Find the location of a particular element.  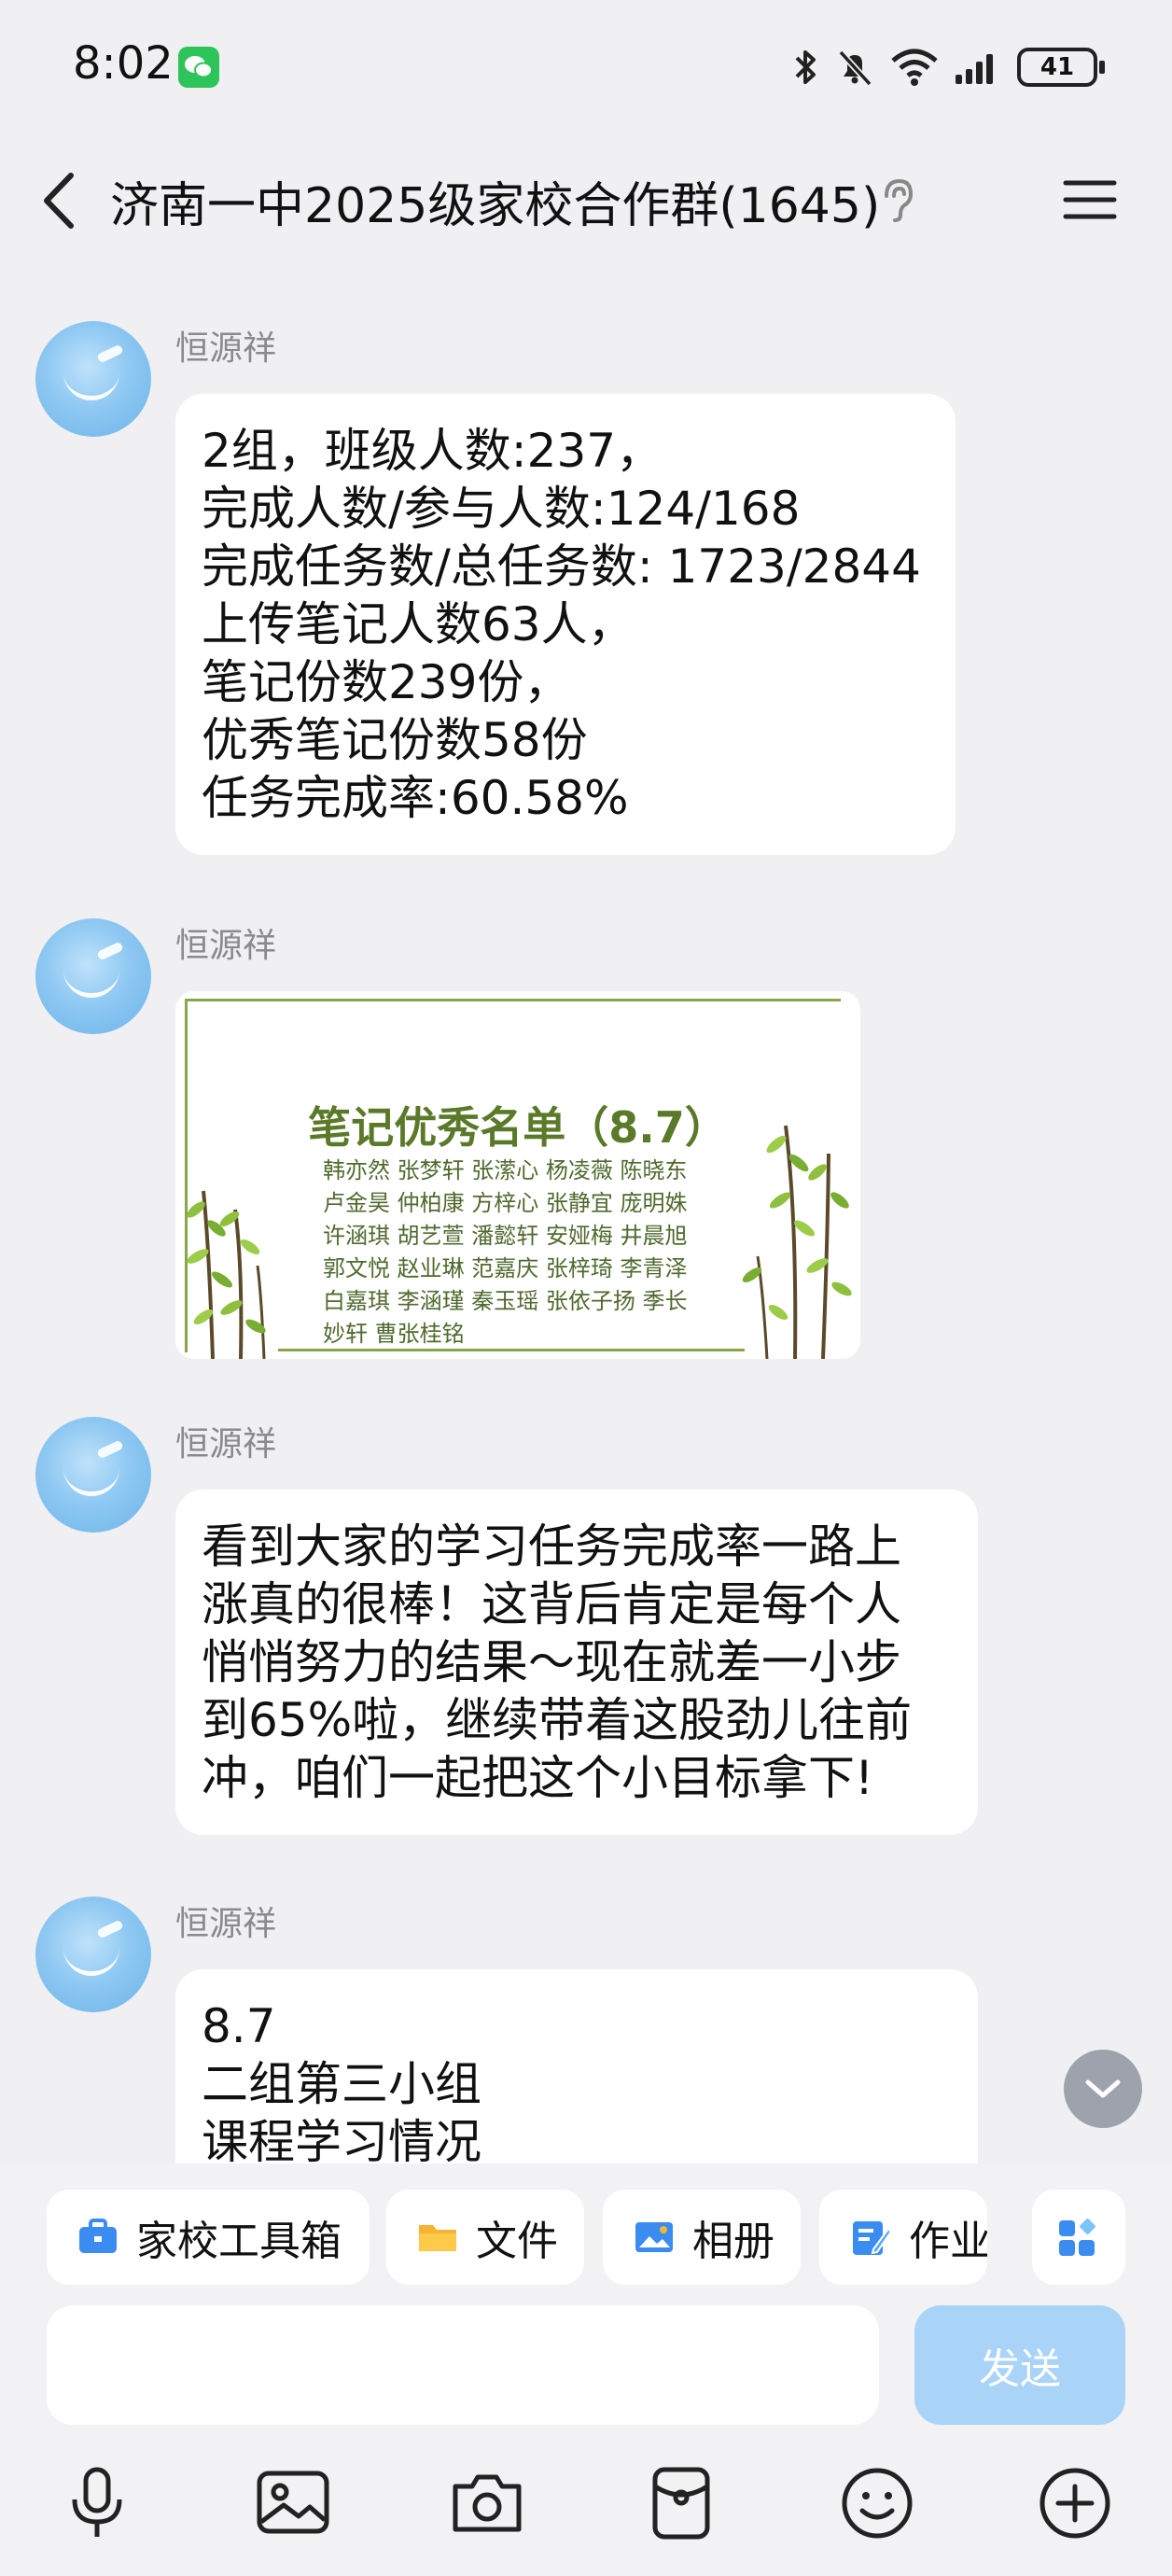

name-list-line: 郭文悦 赵业琳 范嘉庆 张梓琦 李青泽 is located at coordinates (505, 1268).